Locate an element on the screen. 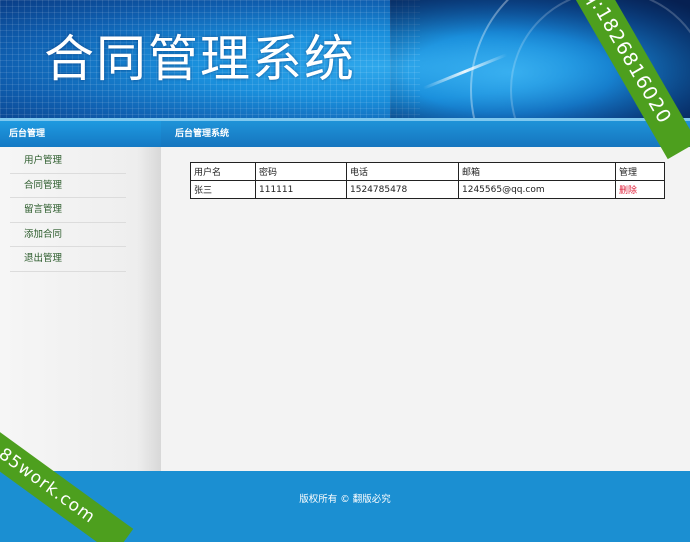 The height and width of the screenshot is (542, 690). copyright-text: 版权所有 © 翻版必究 is located at coordinates (345, 499).